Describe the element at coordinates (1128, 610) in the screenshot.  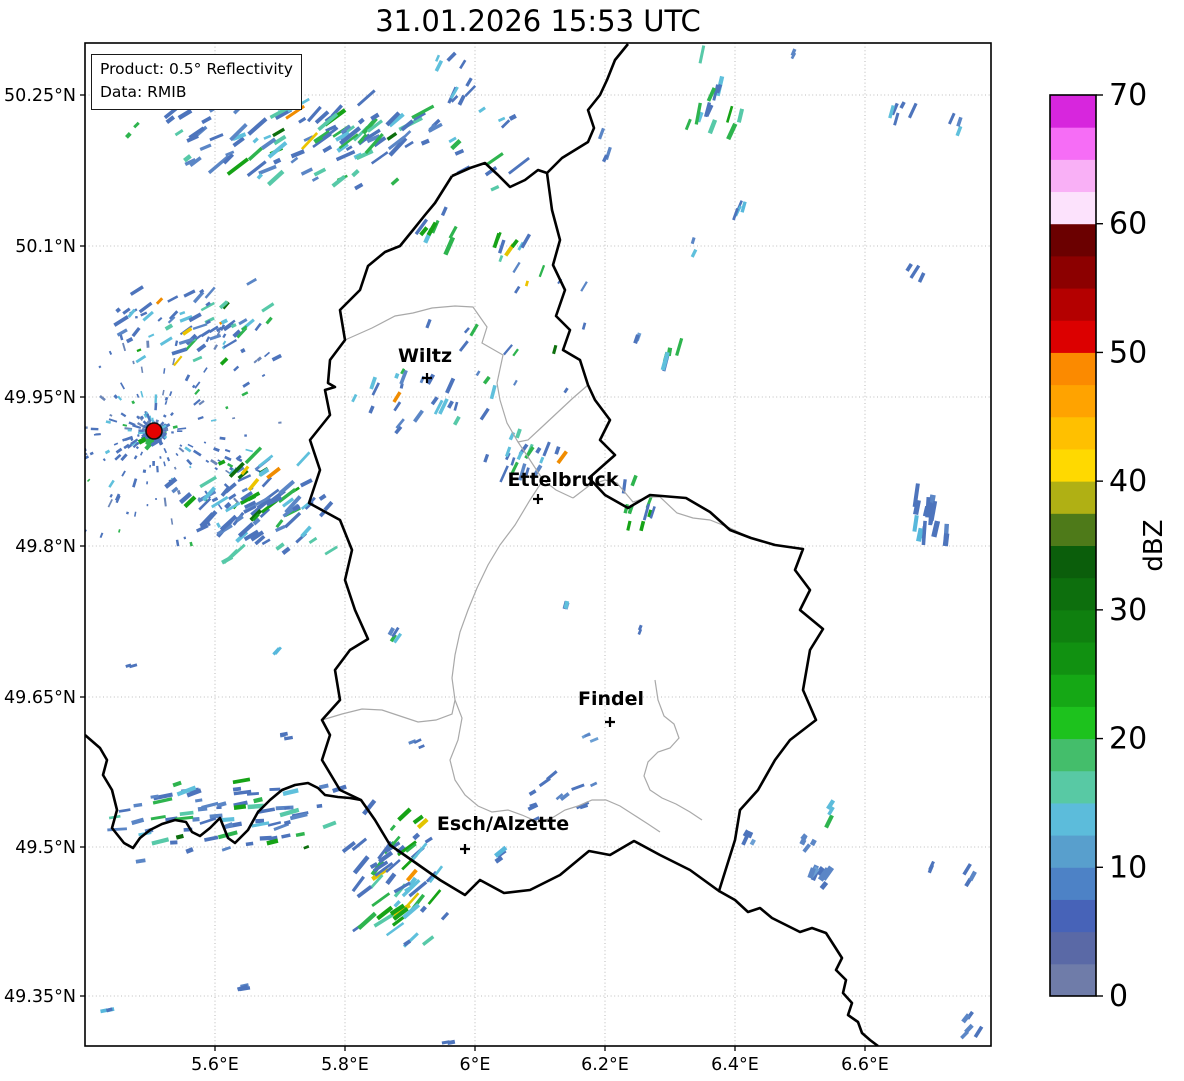
I see `colorbar-tick-label: 30` at that location.